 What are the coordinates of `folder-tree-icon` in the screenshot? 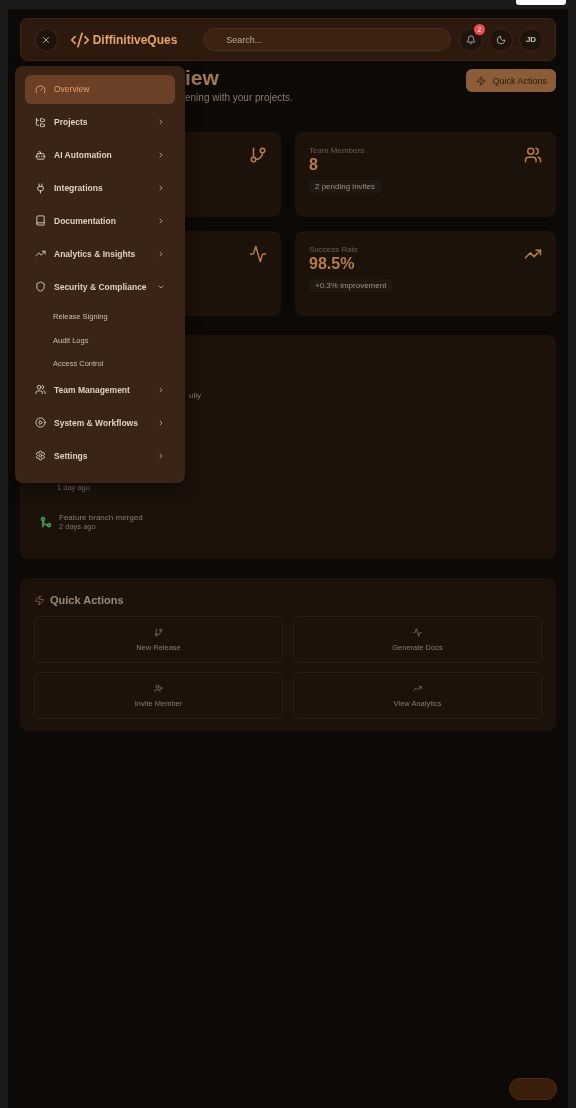 It's located at (40, 122).